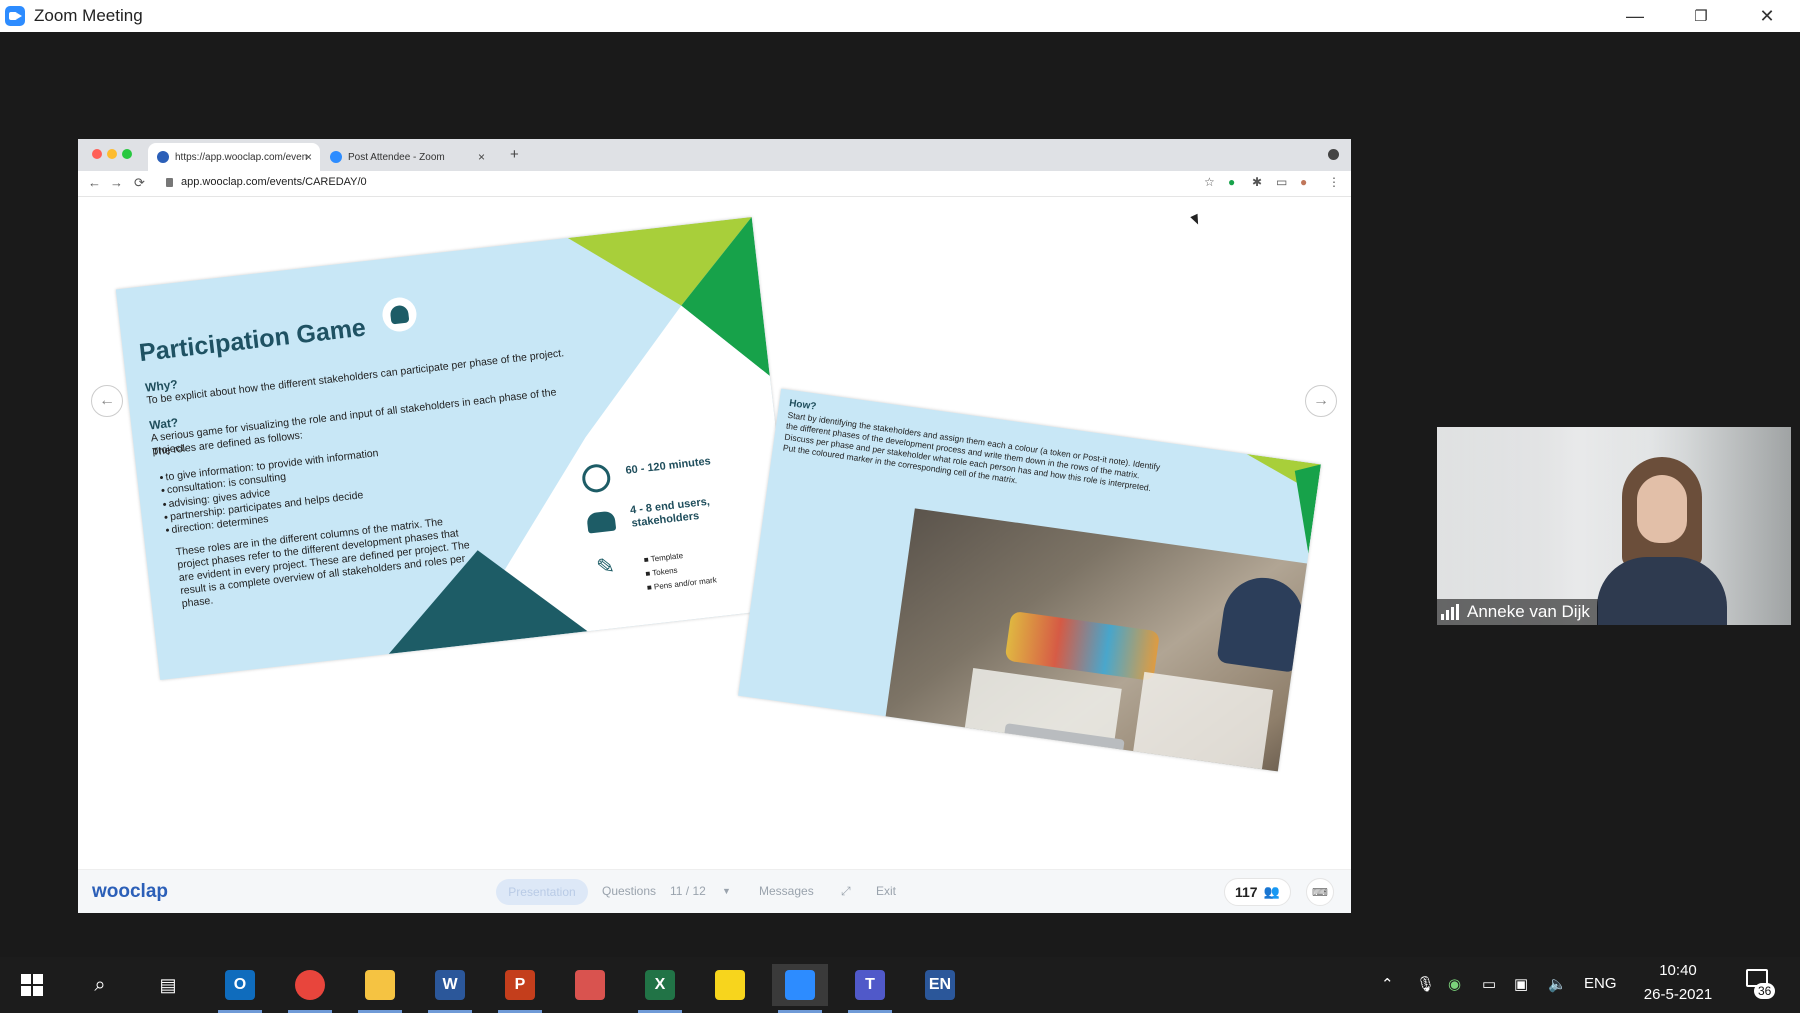 The image size is (1800, 1013). I want to click on participant-body, so click(1662, 591).